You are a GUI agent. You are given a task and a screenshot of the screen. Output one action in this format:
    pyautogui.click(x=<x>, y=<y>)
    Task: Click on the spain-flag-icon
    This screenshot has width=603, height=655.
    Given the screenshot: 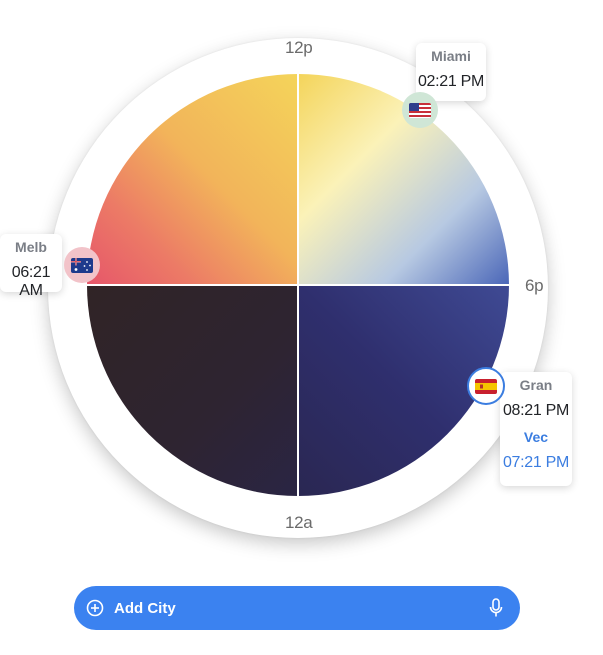 What is the action you would take?
    pyautogui.click(x=486, y=386)
    